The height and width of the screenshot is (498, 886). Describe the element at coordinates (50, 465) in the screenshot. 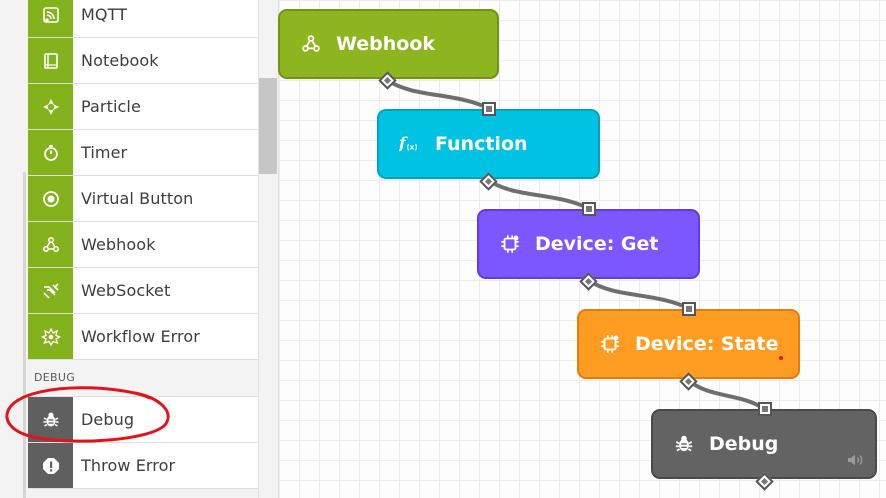

I see `exclamation-icon` at that location.